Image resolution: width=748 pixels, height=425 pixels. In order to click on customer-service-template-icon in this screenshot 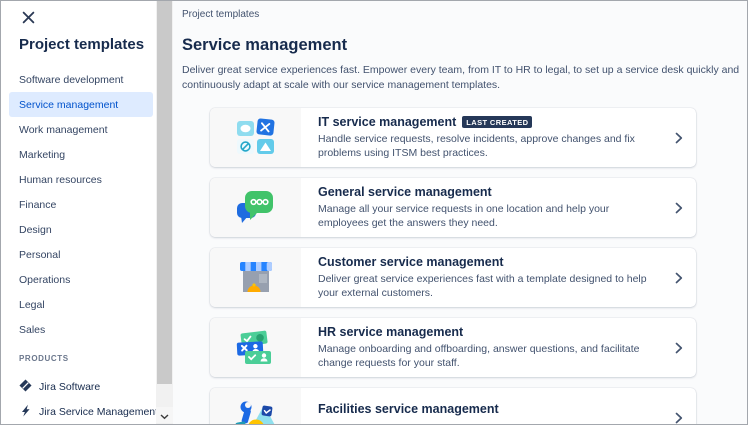, I will do `click(255, 277)`.